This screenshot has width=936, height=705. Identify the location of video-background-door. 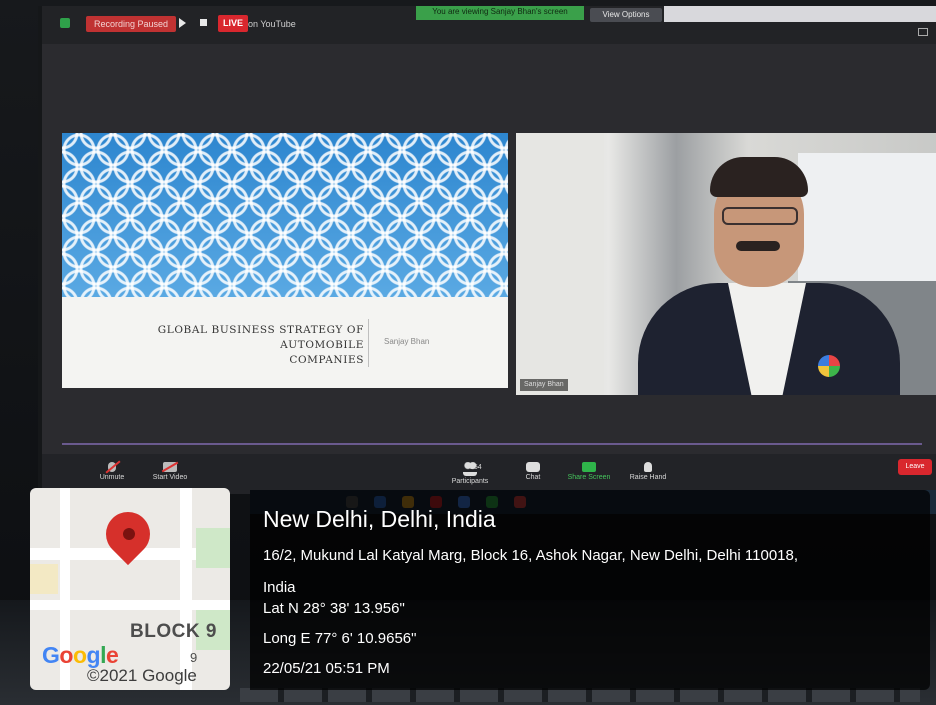
(560, 264).